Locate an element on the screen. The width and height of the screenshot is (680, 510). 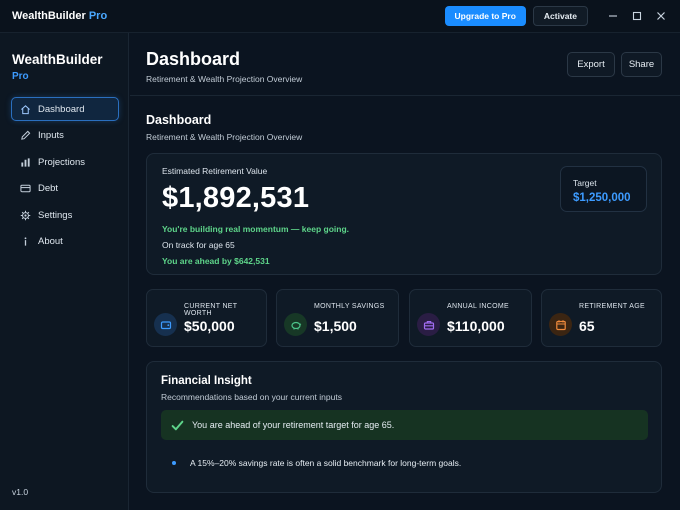
page-title: Dashboard is located at coordinates (193, 59).